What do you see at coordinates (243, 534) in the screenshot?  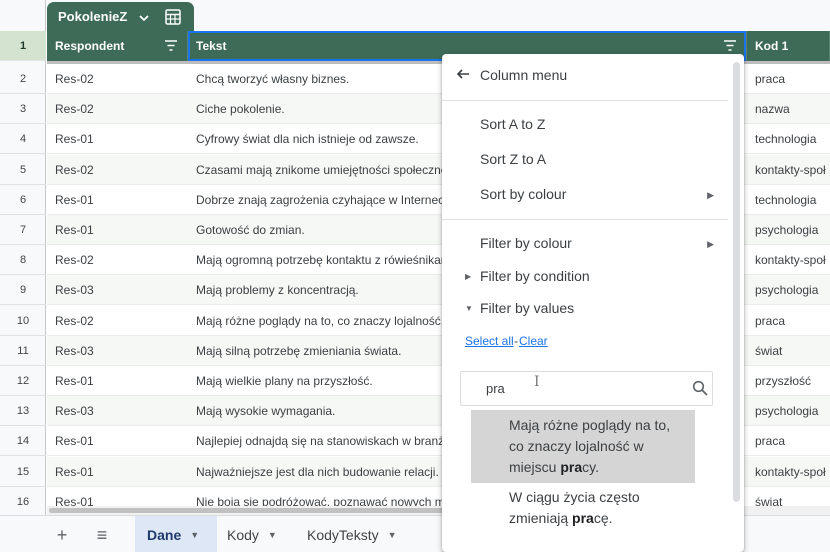 I see `sheet-tab-label: Kody` at bounding box center [243, 534].